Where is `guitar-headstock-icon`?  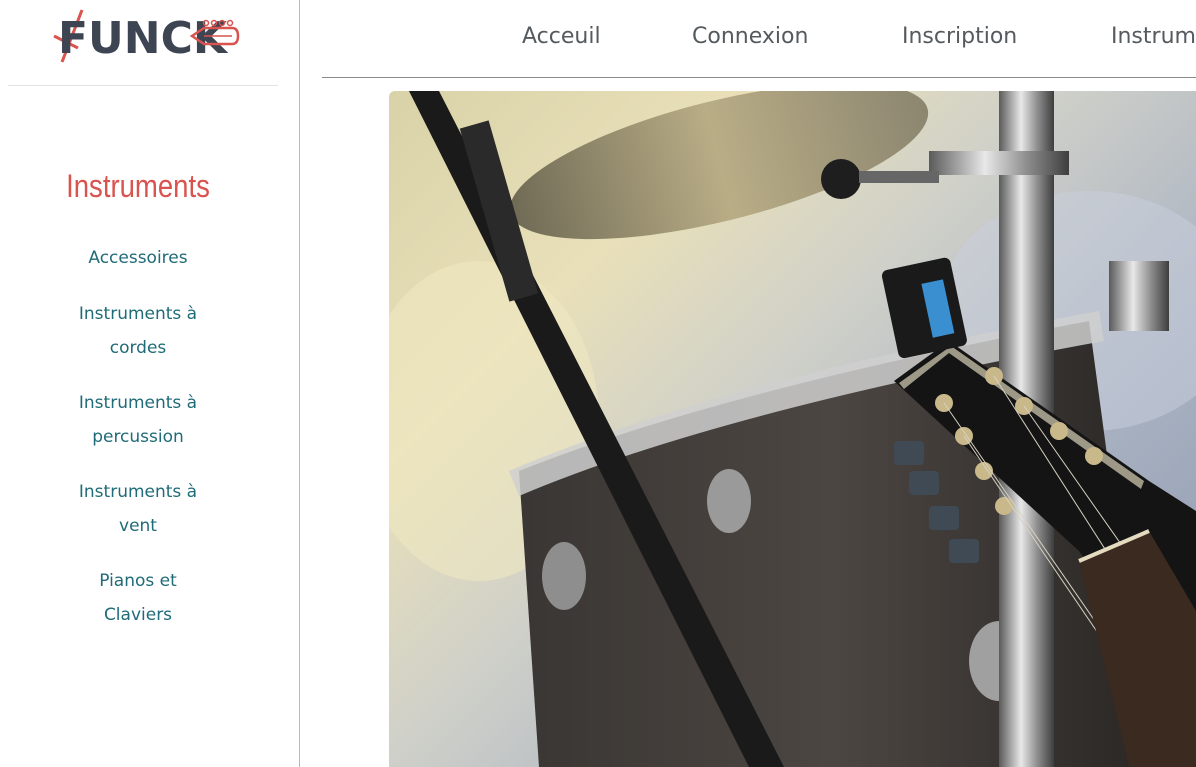 guitar-headstock-icon is located at coordinates (214, 32).